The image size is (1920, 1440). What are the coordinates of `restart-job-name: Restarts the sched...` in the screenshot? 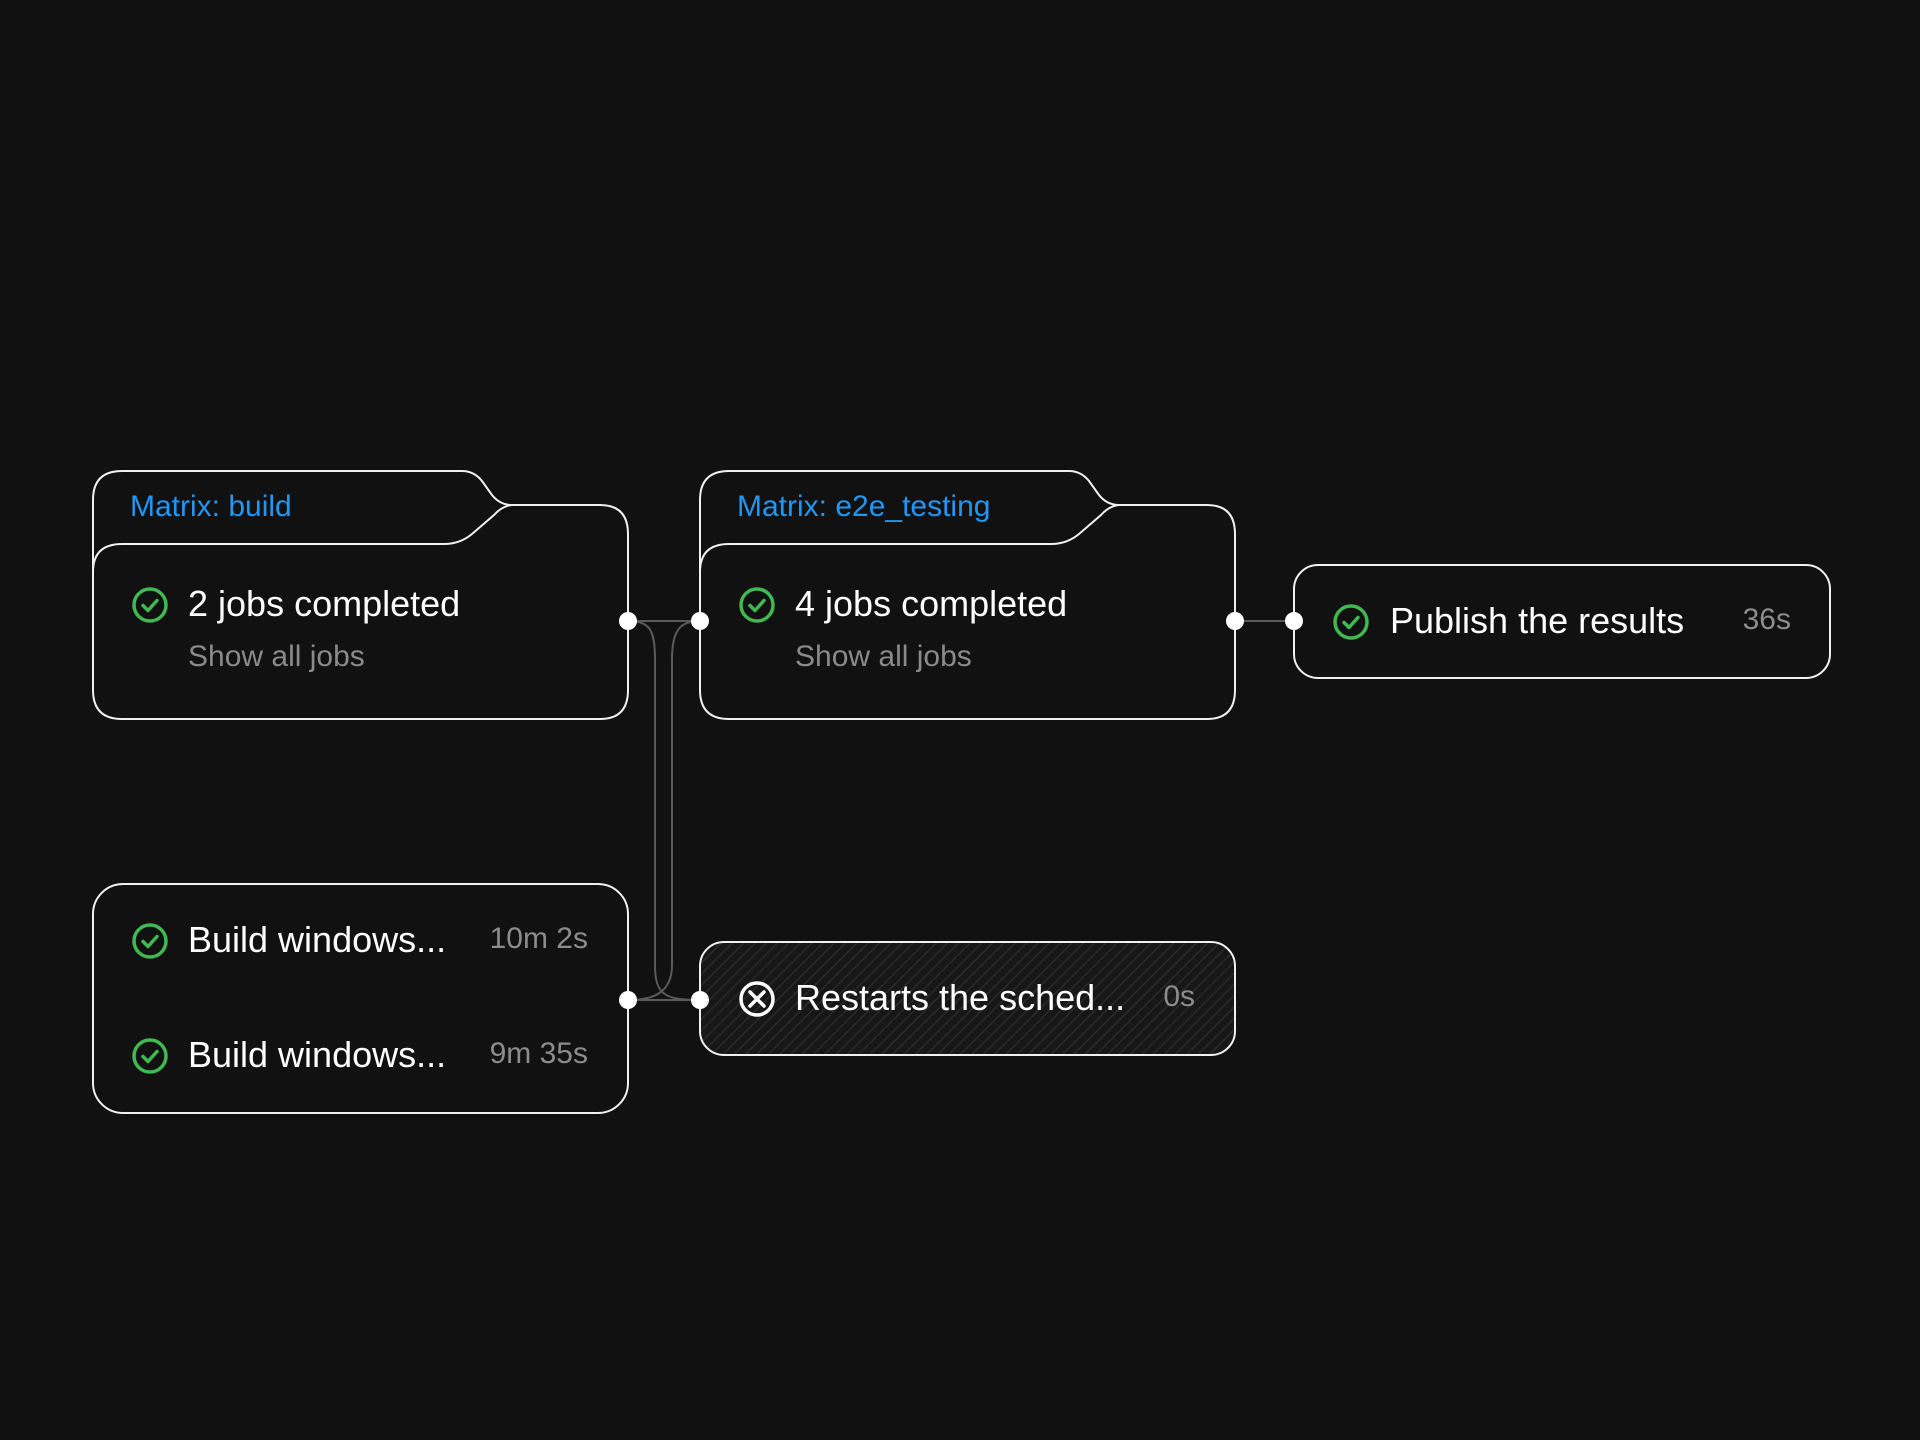 It's located at (960, 997).